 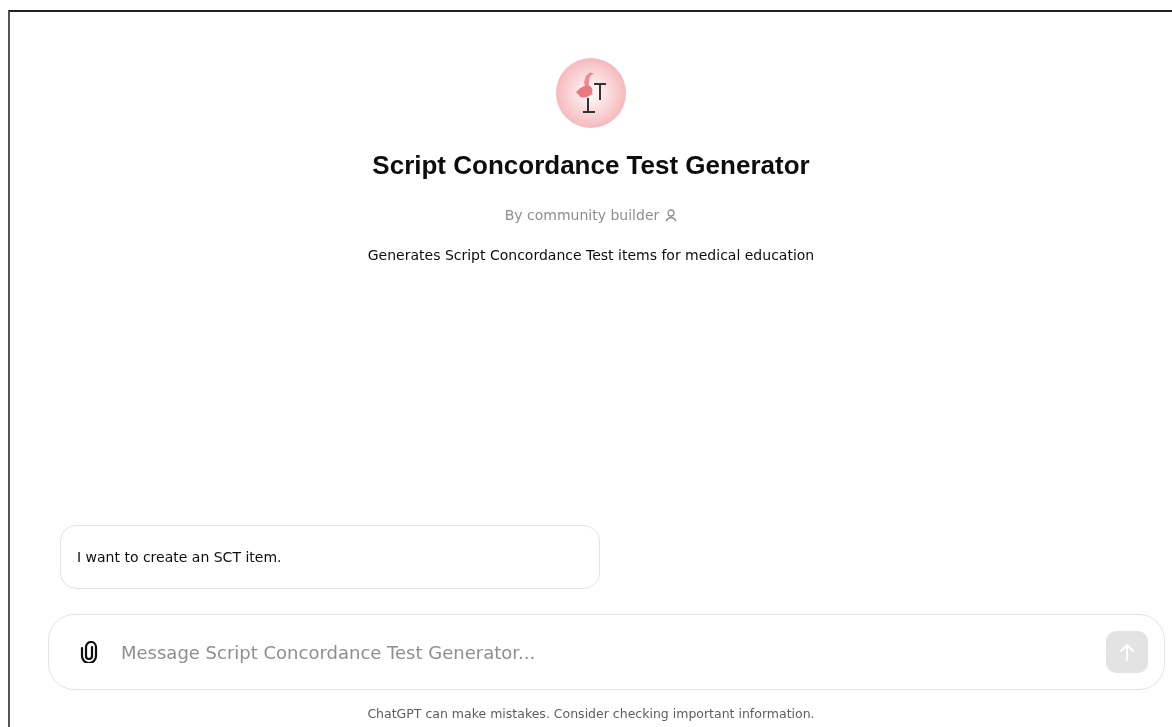 I want to click on person-icon, so click(x=671, y=215).